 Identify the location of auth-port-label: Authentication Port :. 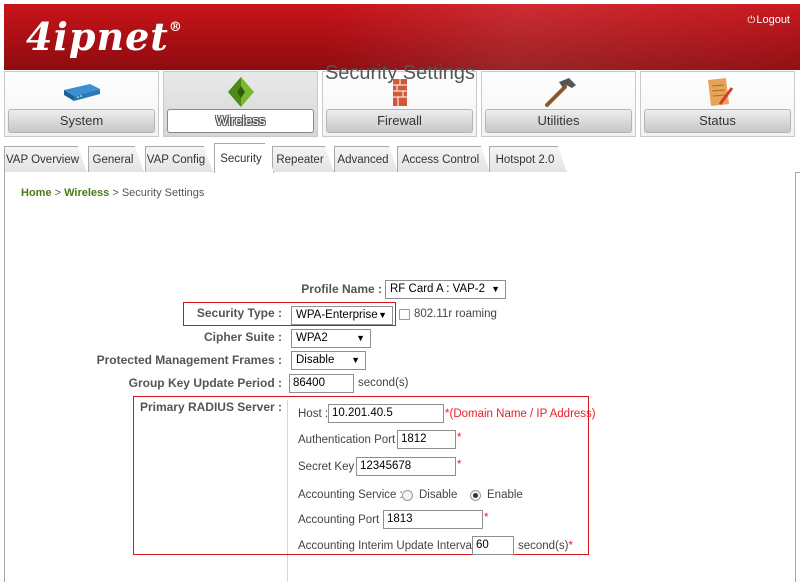
(350, 440).